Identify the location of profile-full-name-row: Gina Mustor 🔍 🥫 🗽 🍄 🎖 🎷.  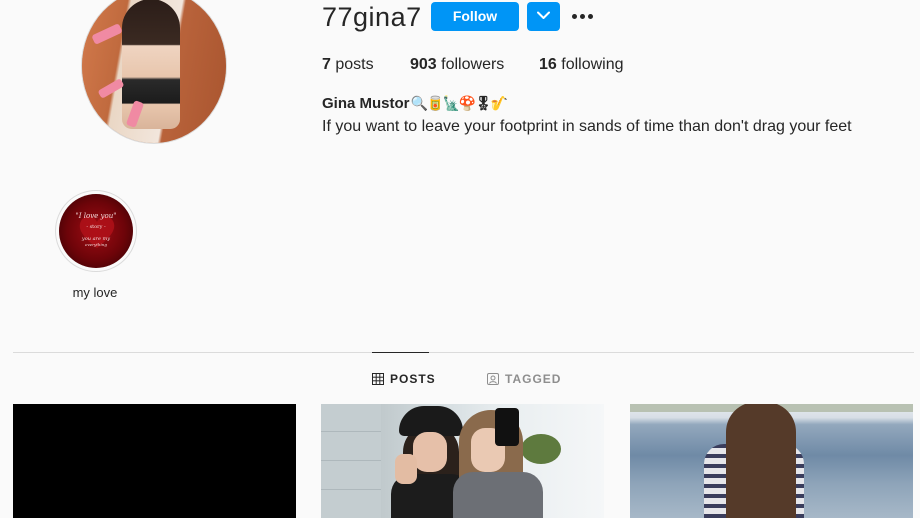
(415, 103).